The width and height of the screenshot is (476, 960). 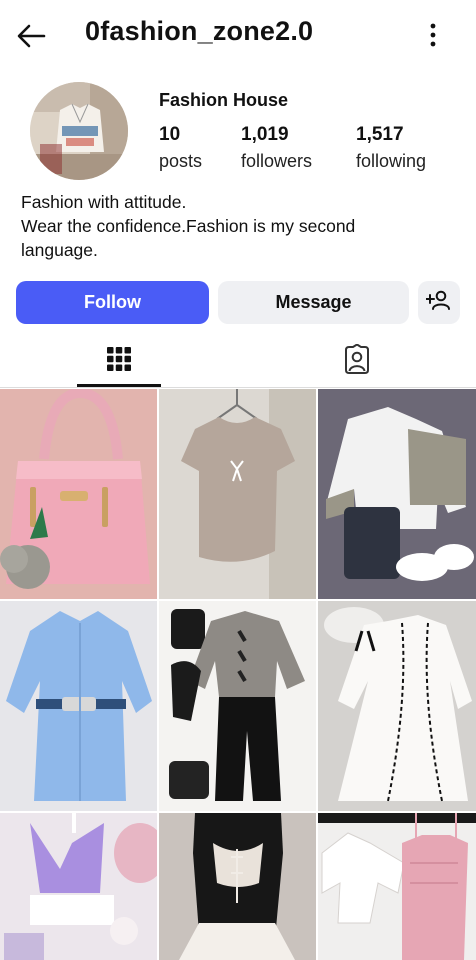 What do you see at coordinates (181, 161) in the screenshot?
I see `posts-label: posts` at bounding box center [181, 161].